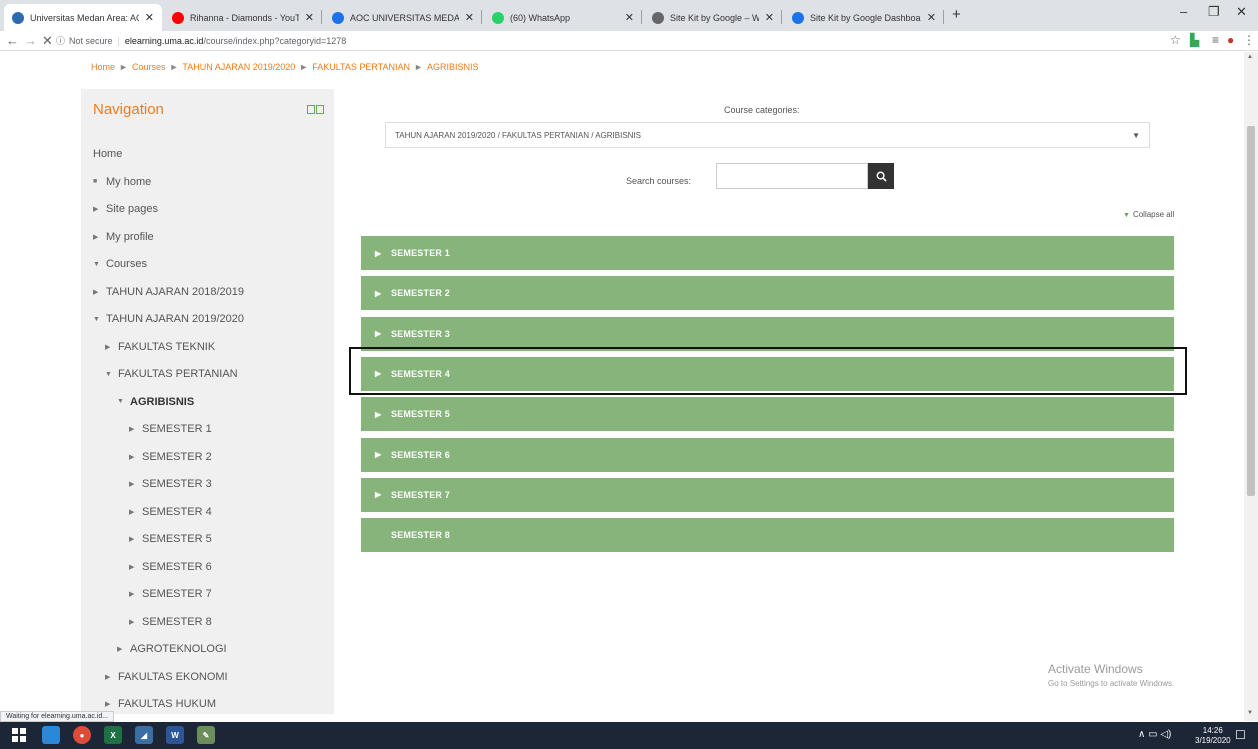 The image size is (1258, 749). What do you see at coordinates (1240, 735) in the screenshot?
I see `notifications-icon: ☐` at bounding box center [1240, 735].